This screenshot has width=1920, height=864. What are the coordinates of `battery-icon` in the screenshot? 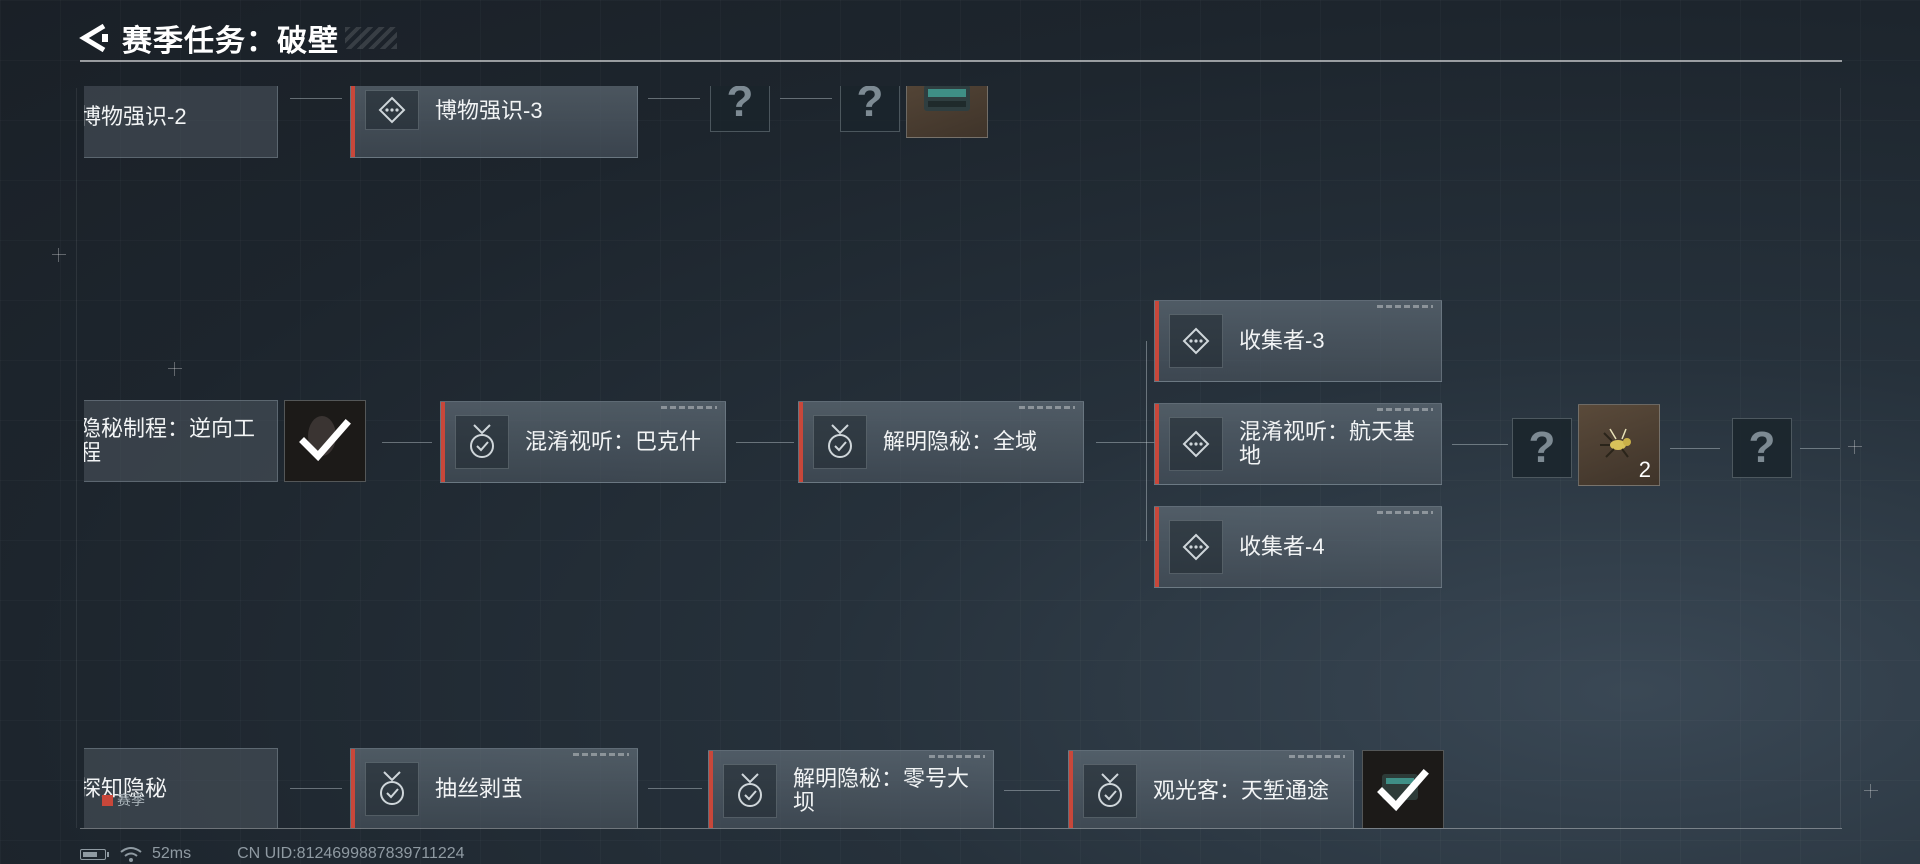 It's located at (94, 854).